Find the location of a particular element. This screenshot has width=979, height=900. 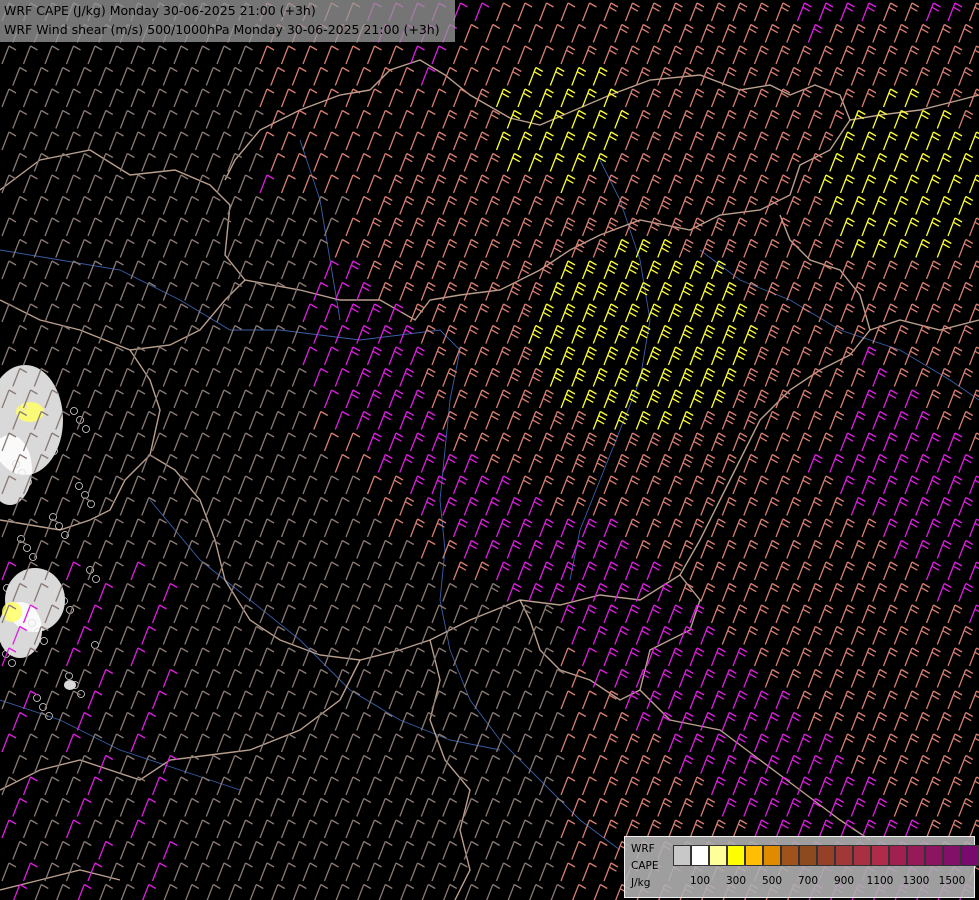

legend-tick: 500 is located at coordinates (772, 881).